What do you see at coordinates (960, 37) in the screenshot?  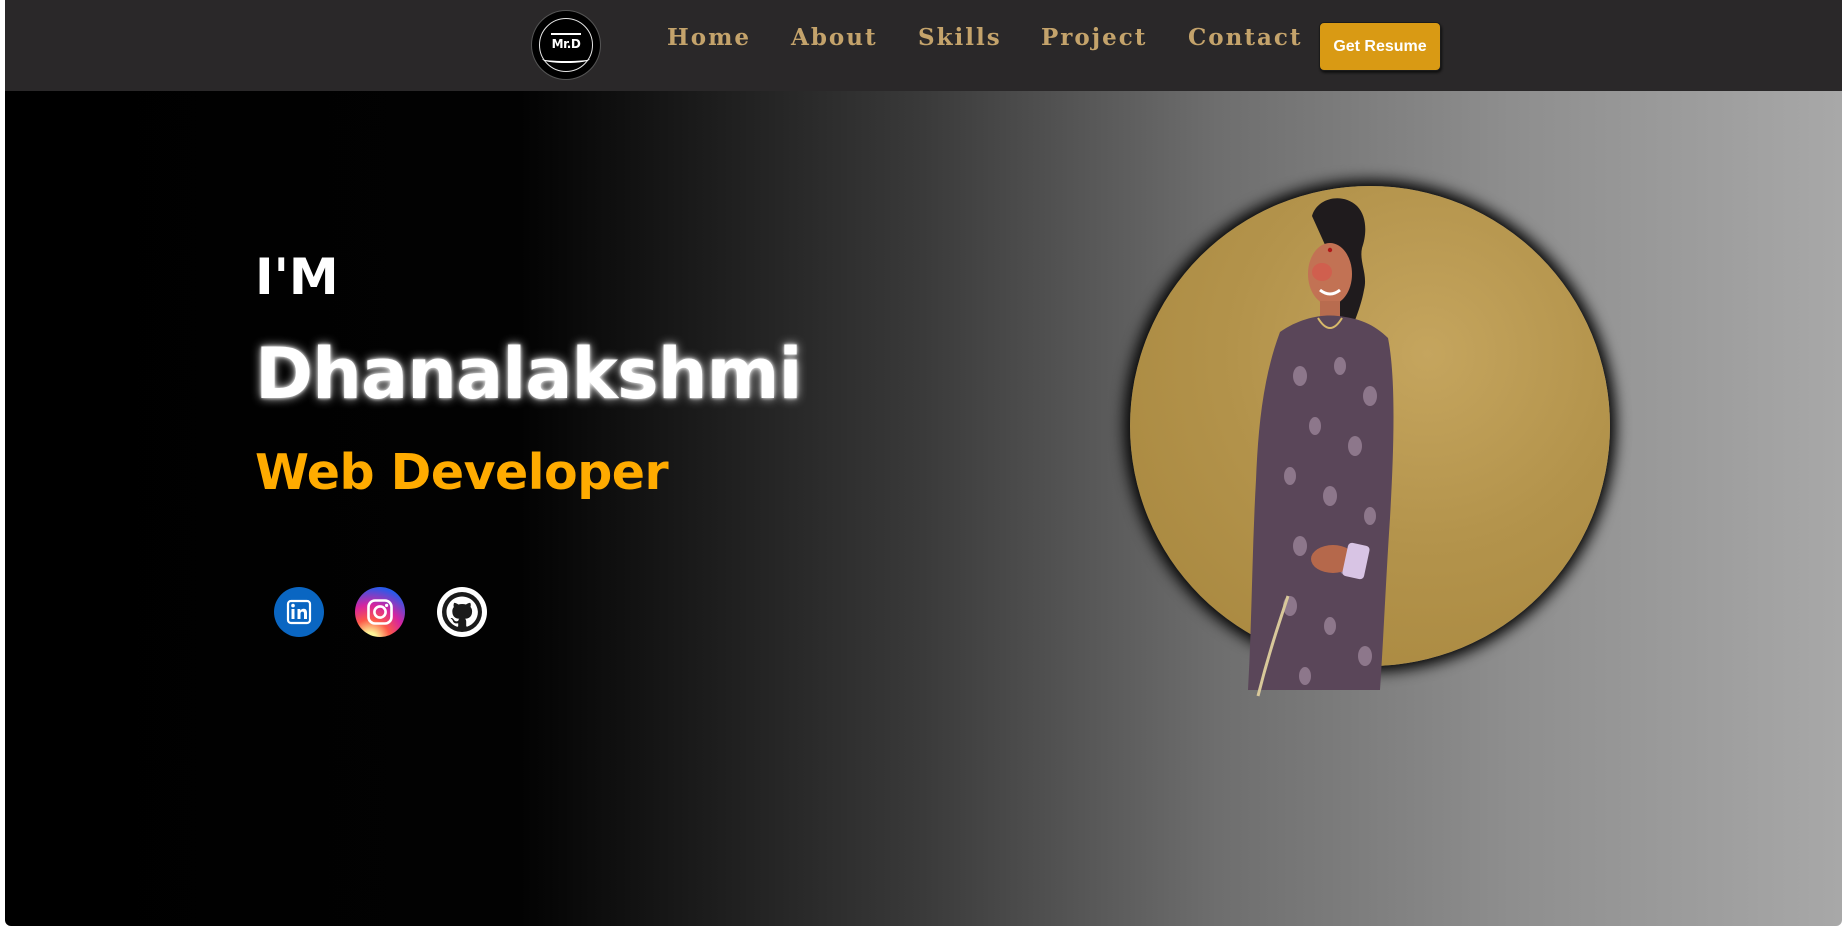 I see `nav-skills: Skills` at bounding box center [960, 37].